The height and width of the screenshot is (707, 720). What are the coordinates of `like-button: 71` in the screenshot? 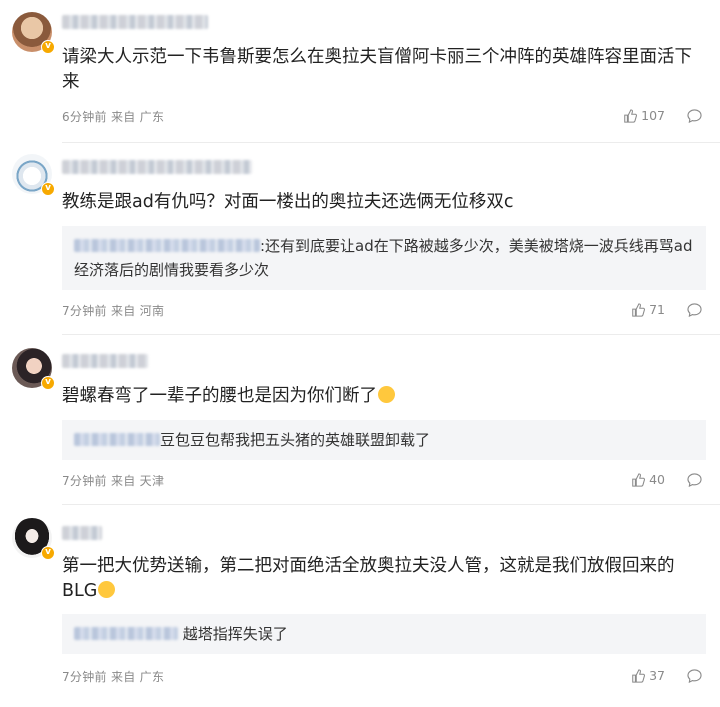 It's located at (648, 309).